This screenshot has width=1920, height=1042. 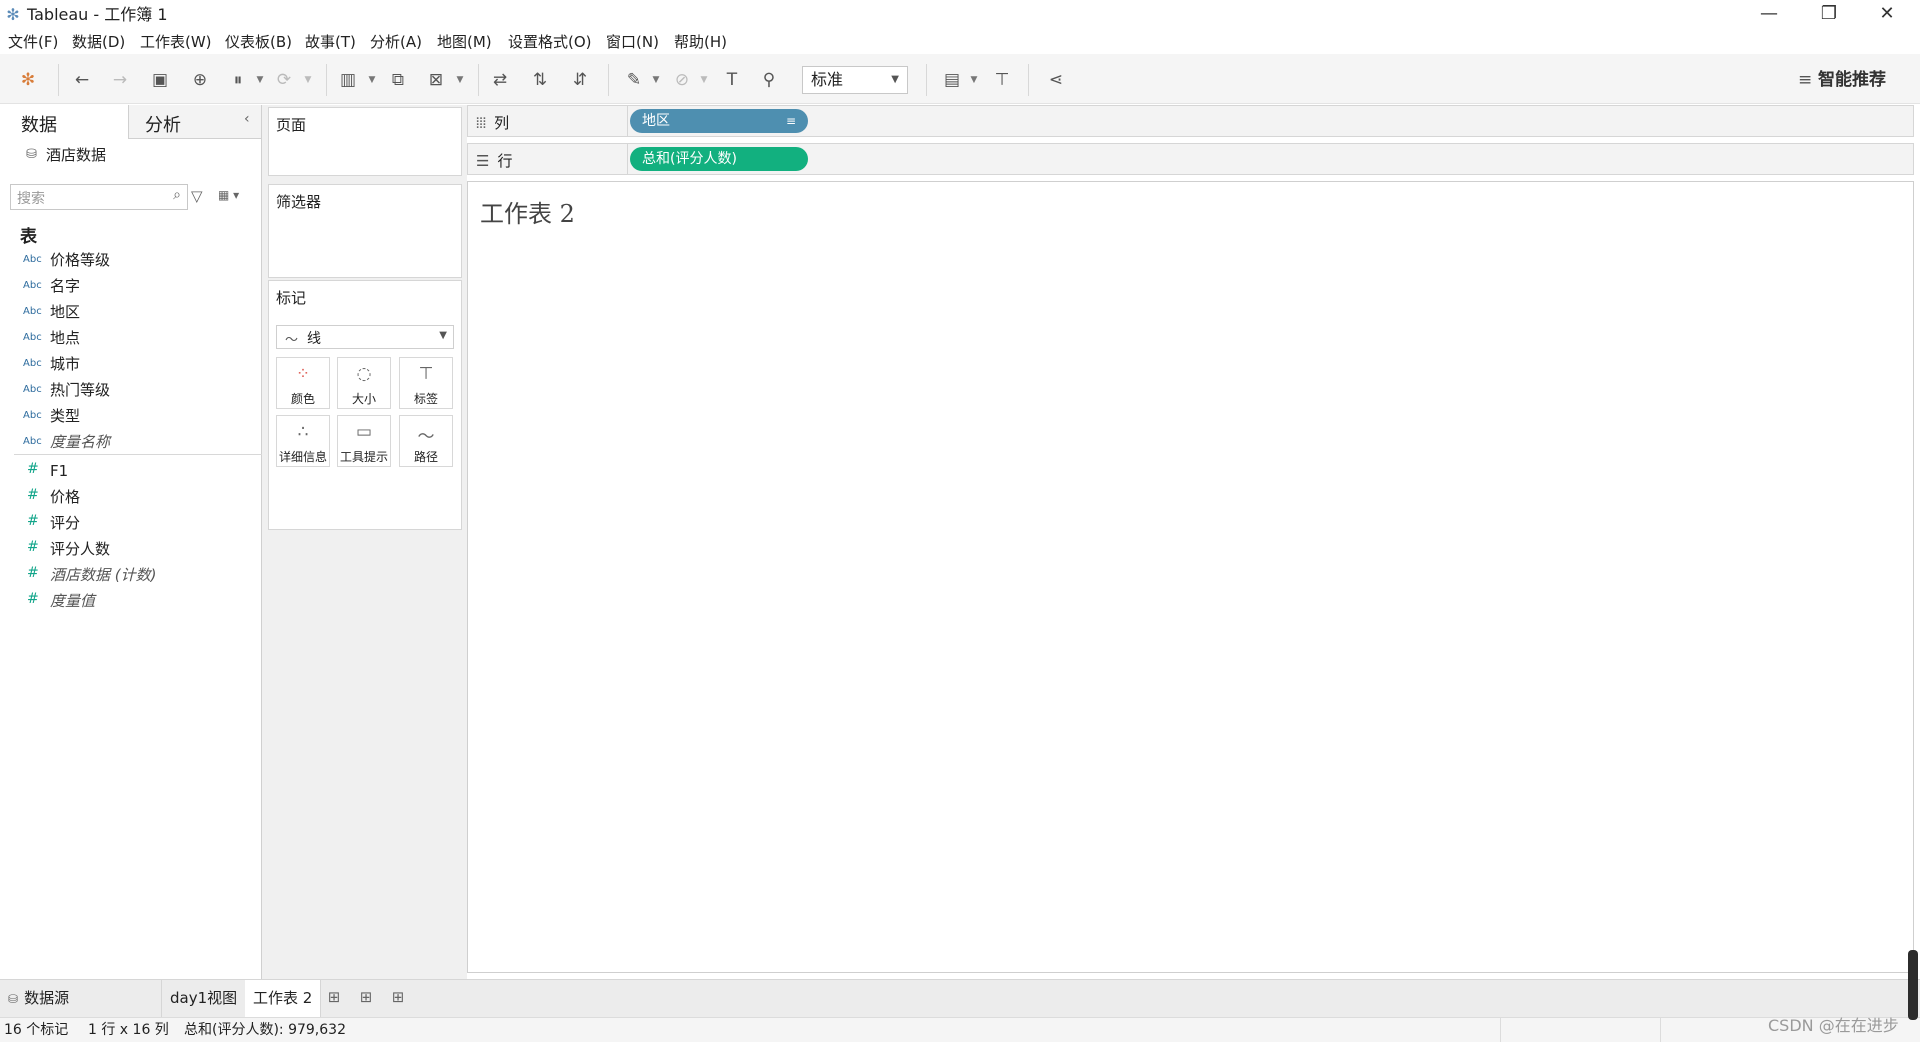 I want to click on menu-story: 故事(T), so click(x=330, y=42).